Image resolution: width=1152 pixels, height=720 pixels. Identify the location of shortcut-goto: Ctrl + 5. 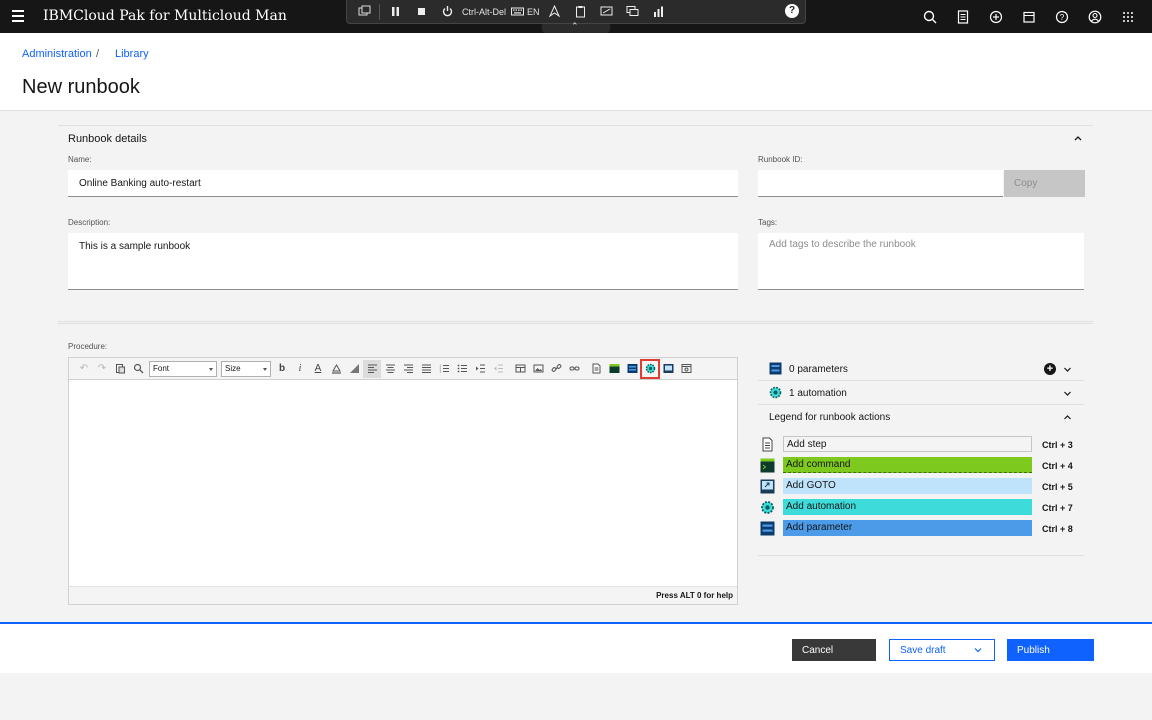
(1057, 487).